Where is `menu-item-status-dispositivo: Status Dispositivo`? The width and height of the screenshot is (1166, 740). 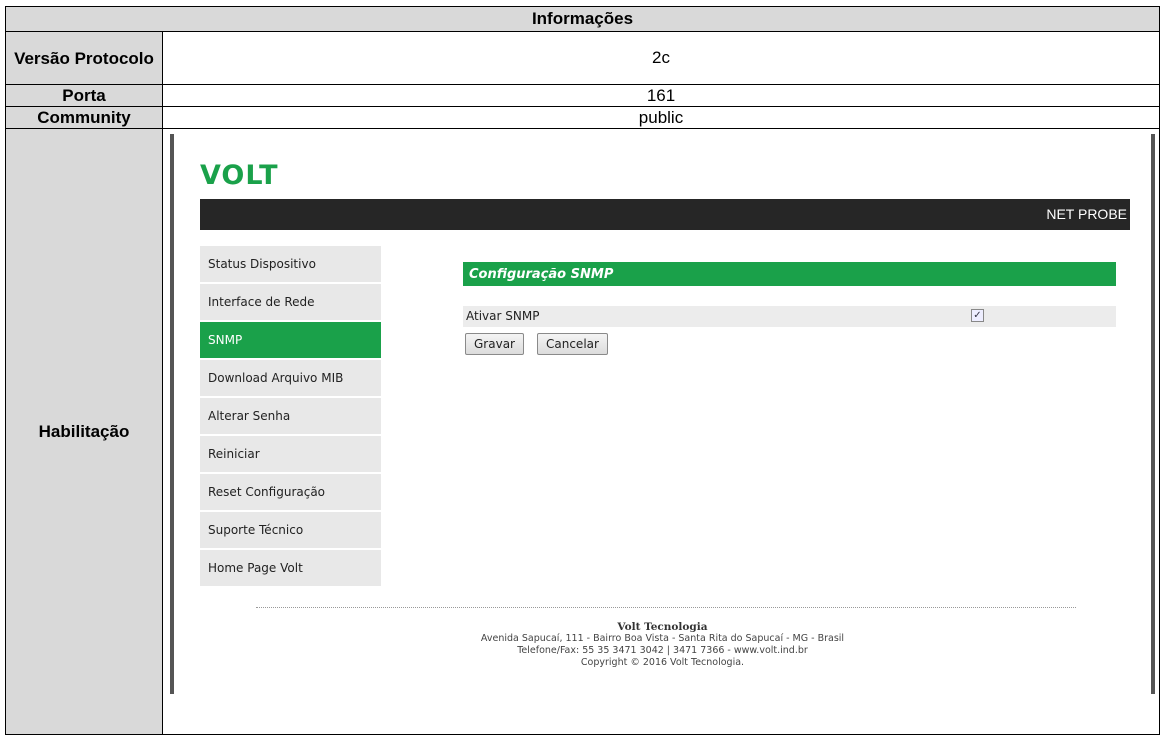 menu-item-status-dispositivo: Status Dispositivo is located at coordinates (290, 265).